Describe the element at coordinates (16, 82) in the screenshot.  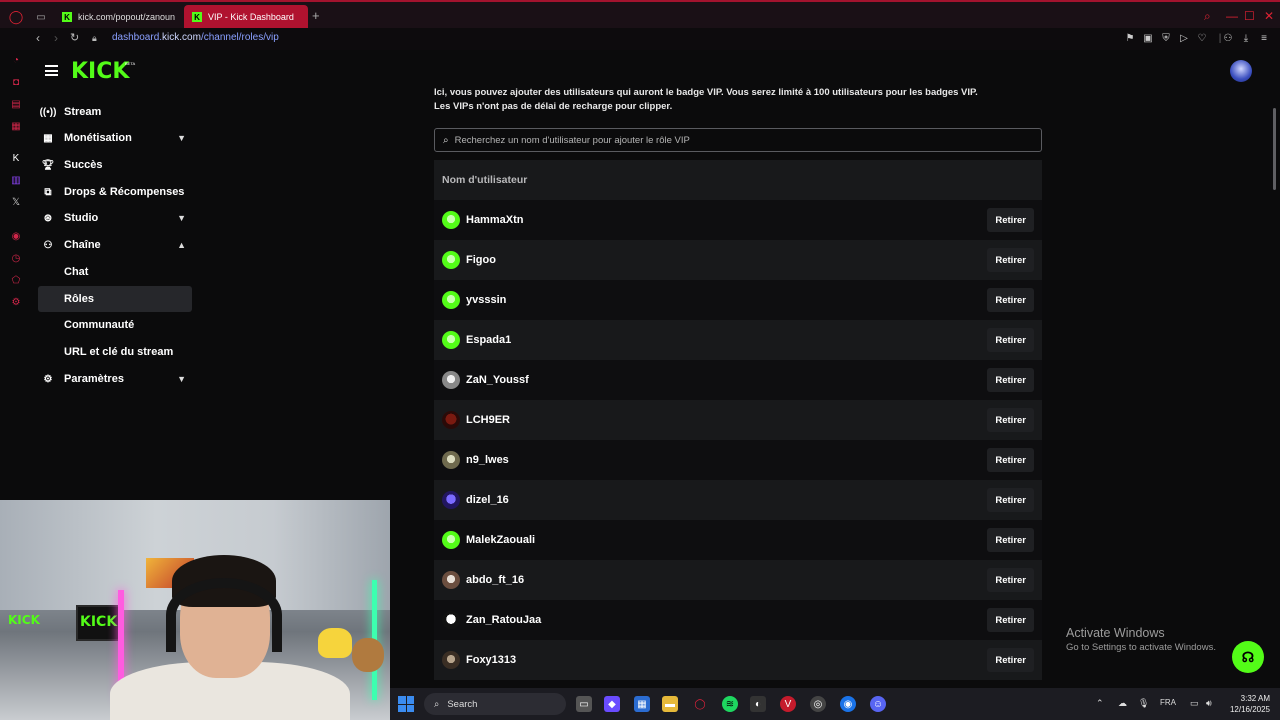
I see `bag-icon: ◘` at that location.